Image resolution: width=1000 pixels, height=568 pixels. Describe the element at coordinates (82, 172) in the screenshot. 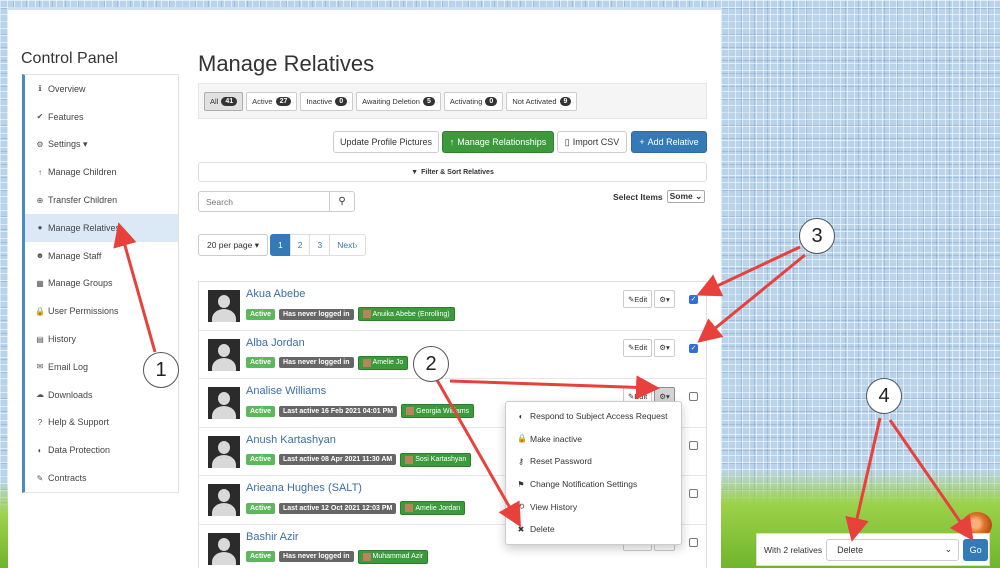

I see `sidebar-item-label: Manage Children` at that location.